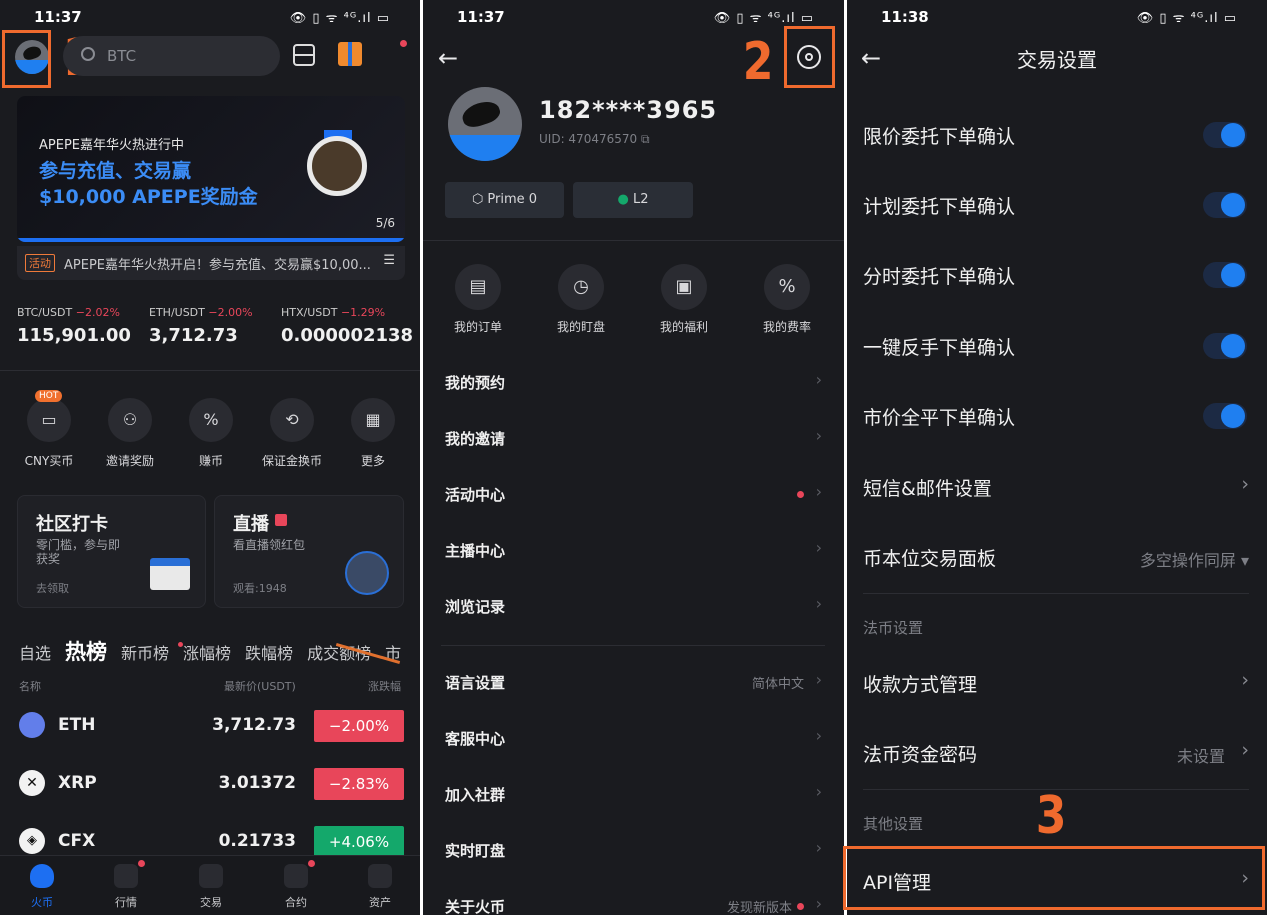  I want to click on ticker-change: −1.29%, so click(363, 312).